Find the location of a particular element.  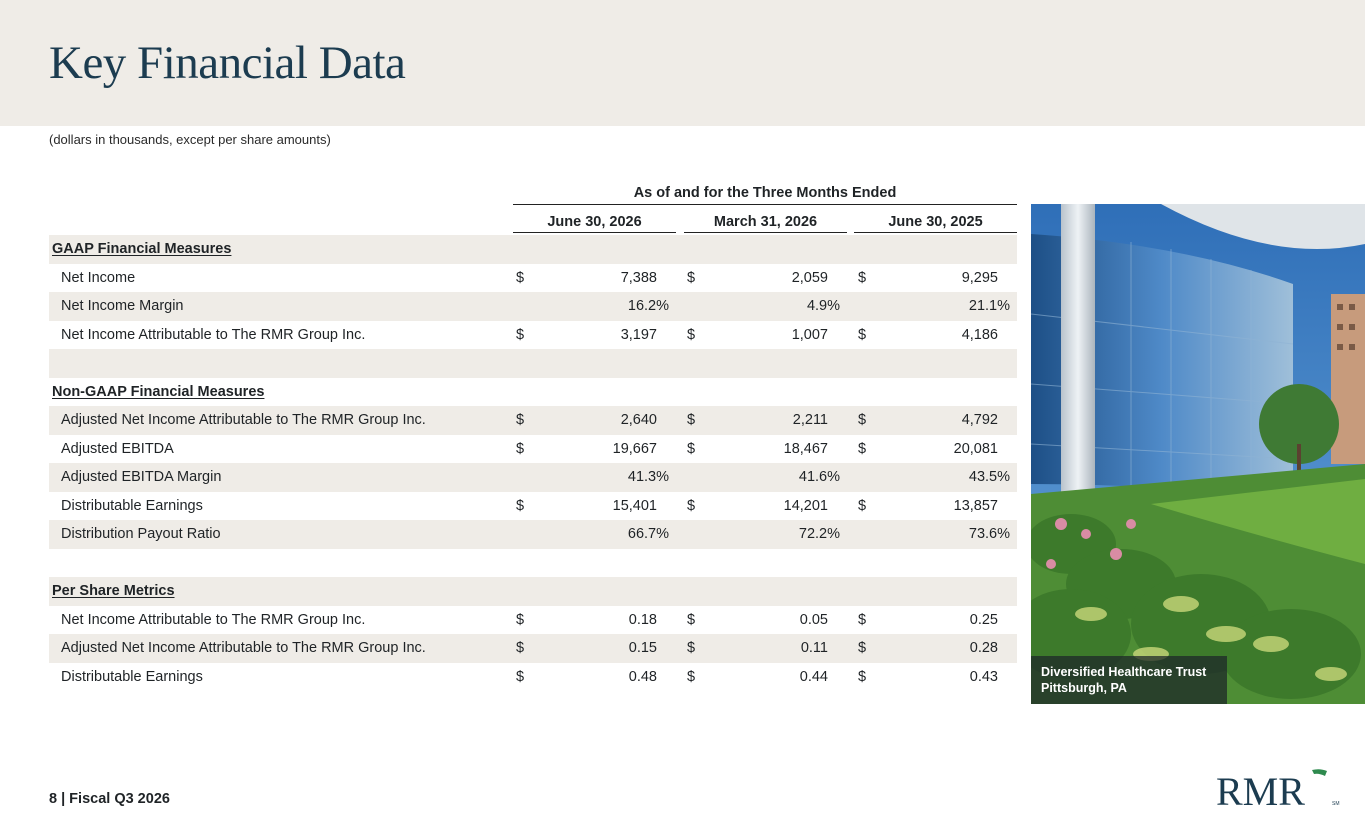

cell-value: 4.9% is located at coordinates (823, 306).